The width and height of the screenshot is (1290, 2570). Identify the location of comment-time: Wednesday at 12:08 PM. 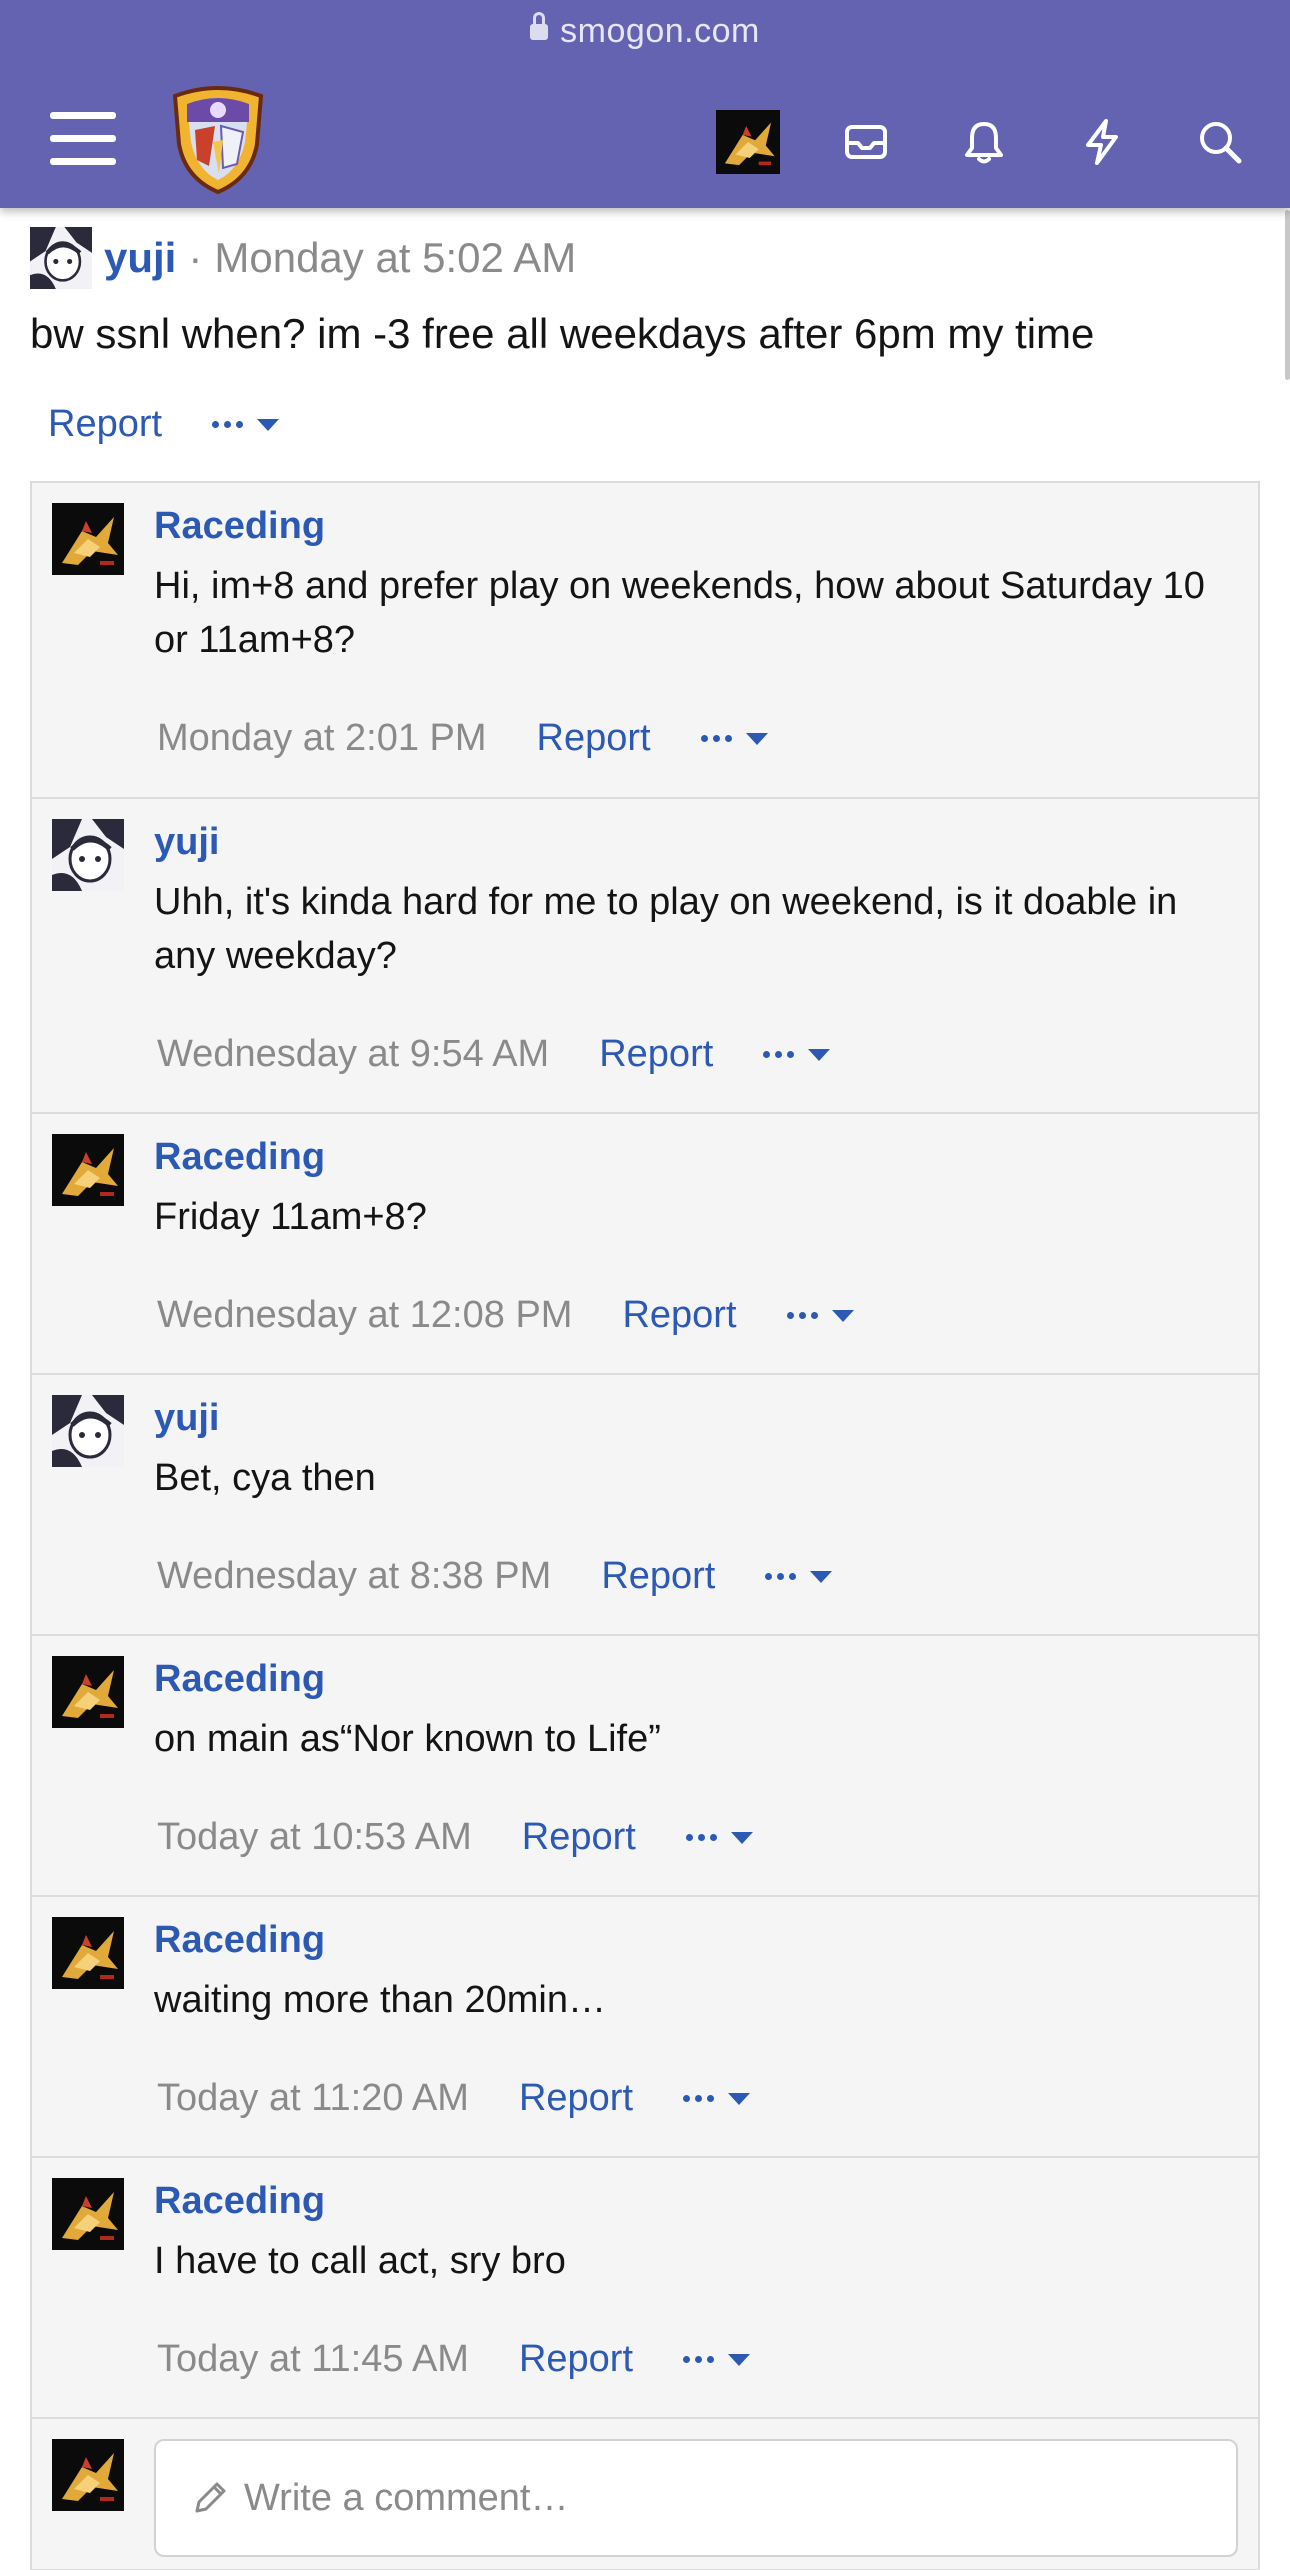
(364, 1315).